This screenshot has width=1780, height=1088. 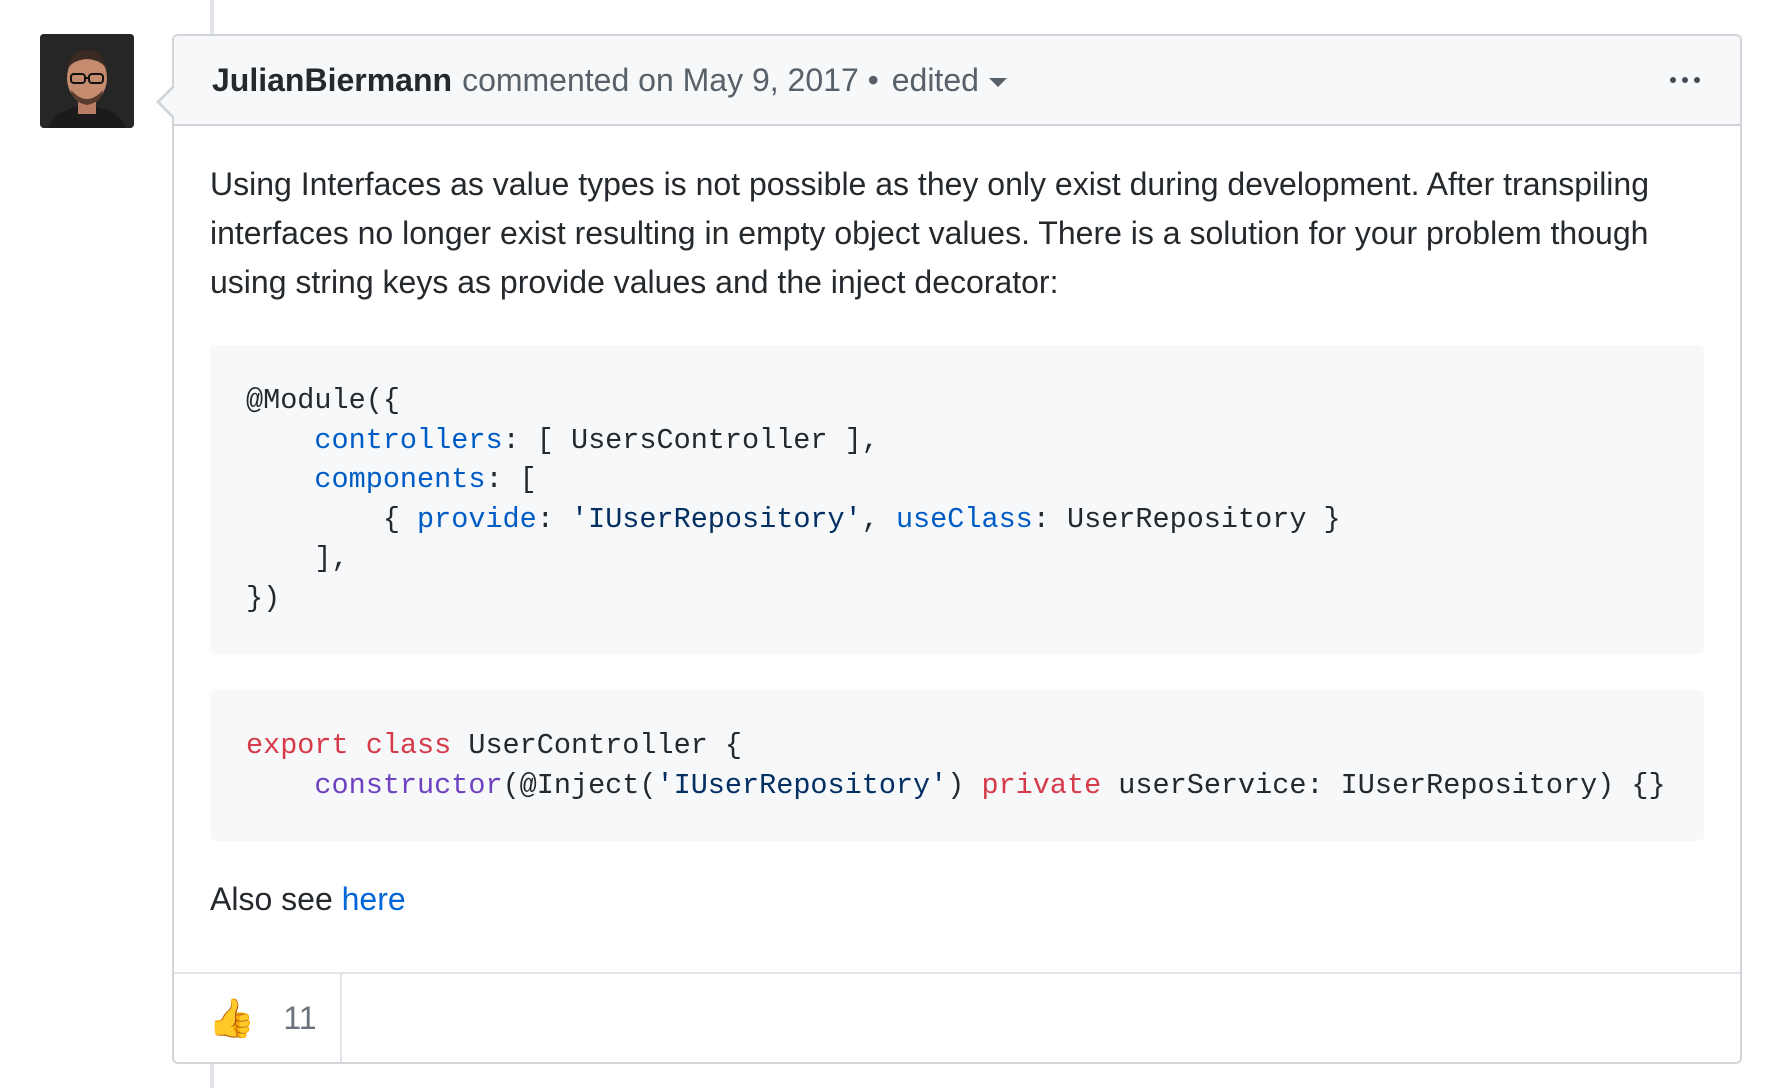 What do you see at coordinates (332, 80) in the screenshot?
I see `author-link: JulianBiermann` at bounding box center [332, 80].